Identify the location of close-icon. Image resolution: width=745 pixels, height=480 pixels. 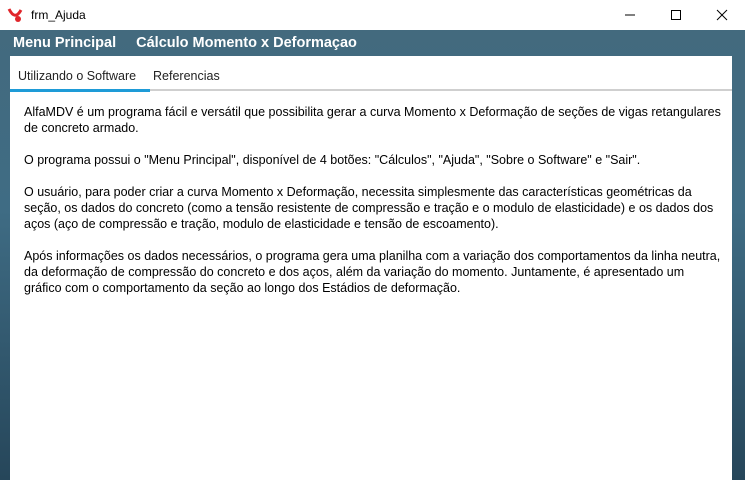
(722, 15).